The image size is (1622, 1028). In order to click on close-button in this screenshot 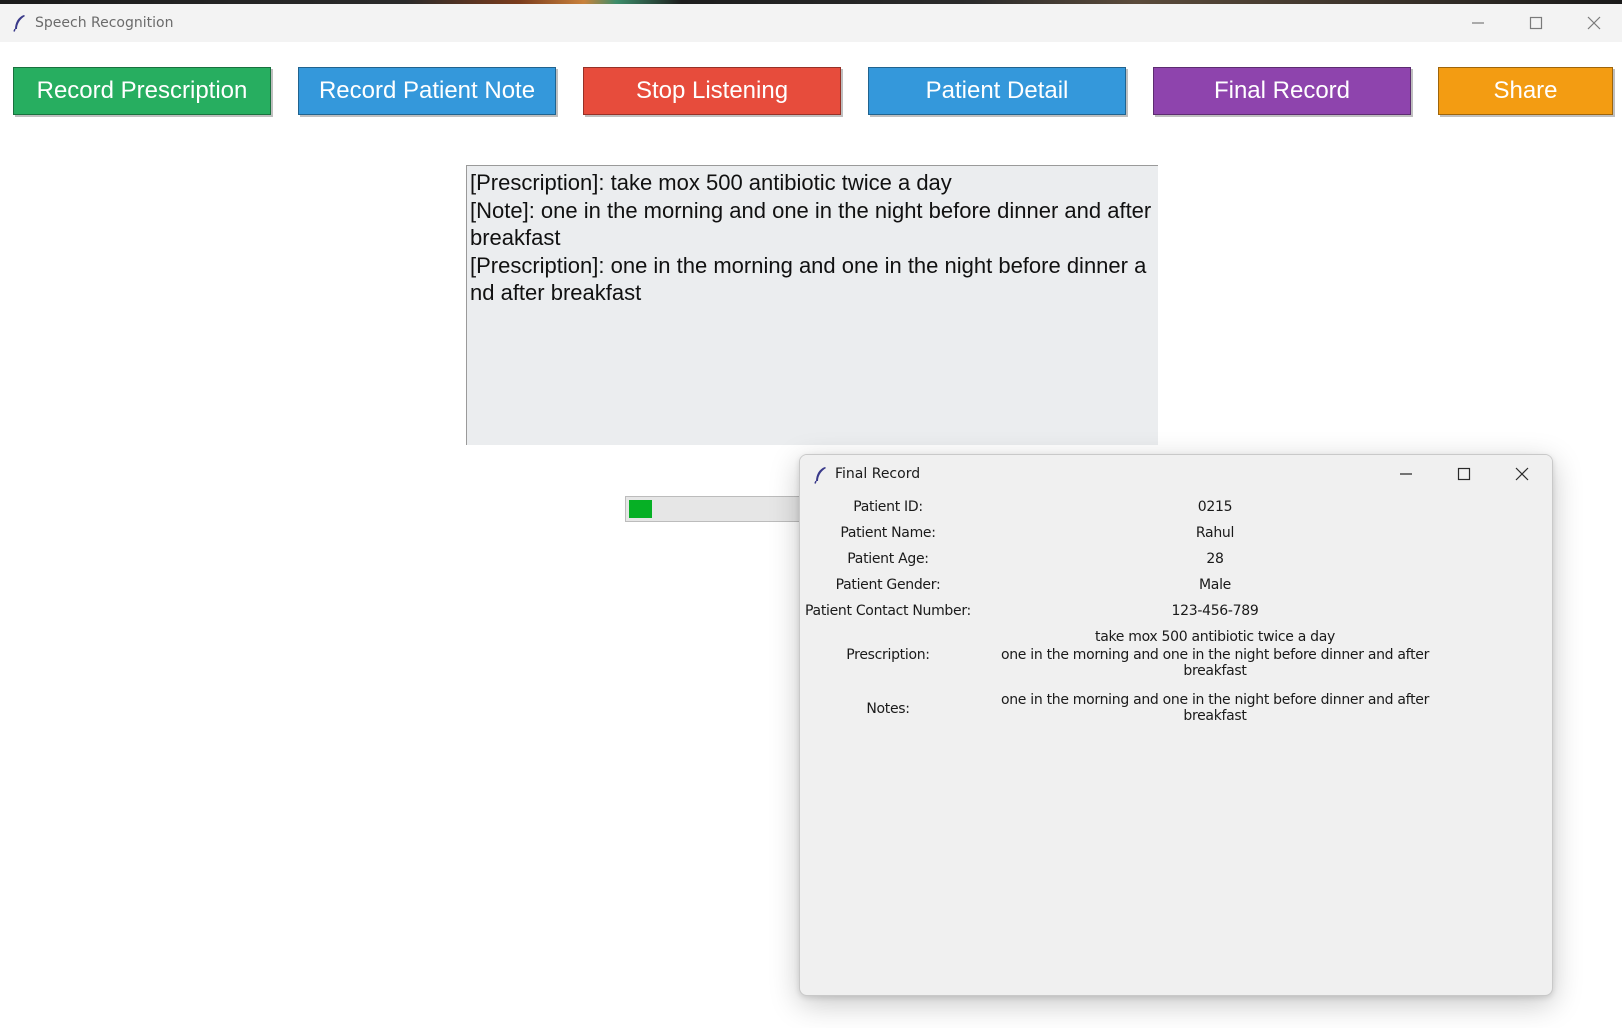, I will do `click(1594, 23)`.